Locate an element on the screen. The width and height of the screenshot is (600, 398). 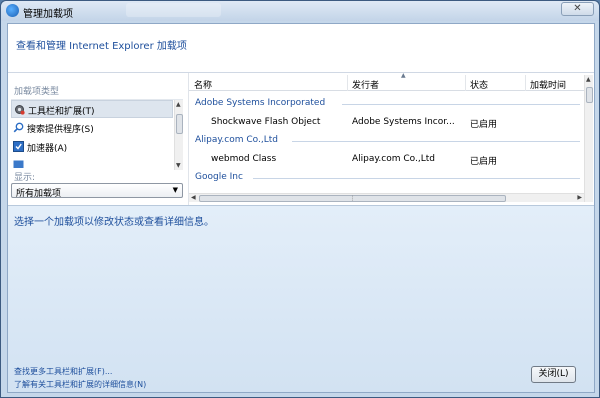
type-item-search-providers: 搜索提供程序(S) is located at coordinates (92, 128).